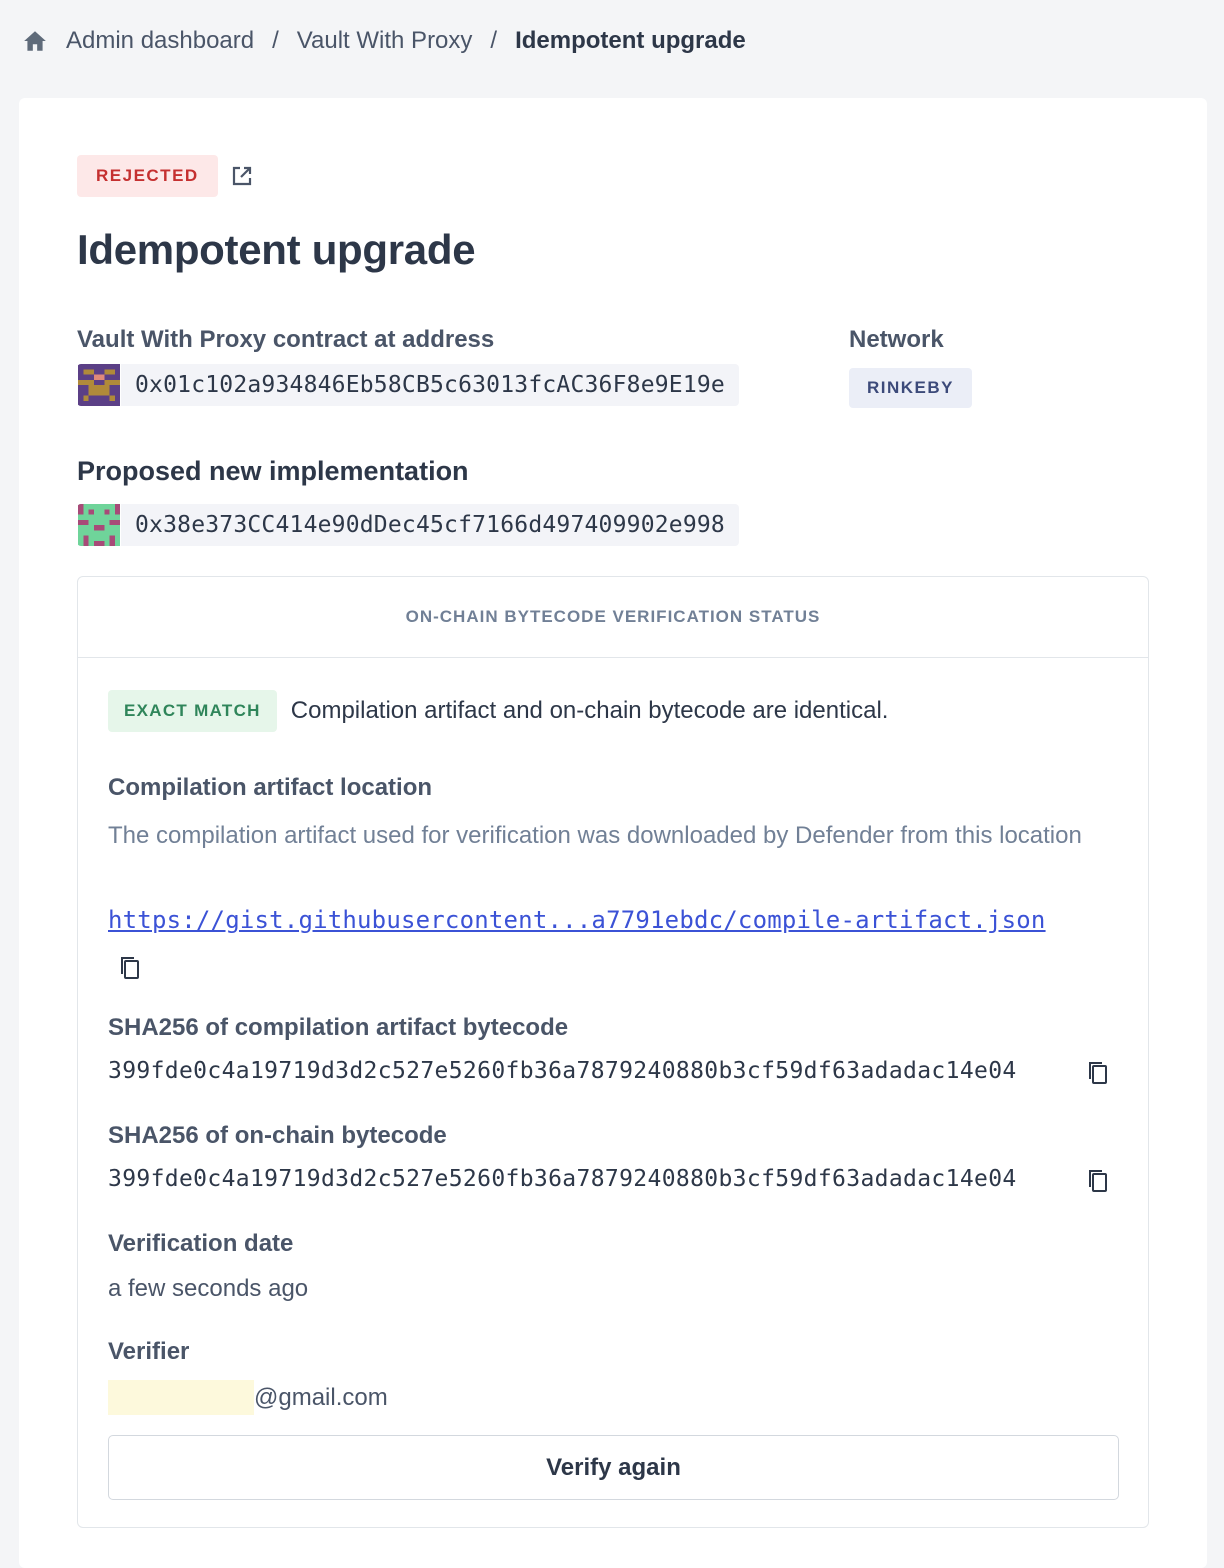 The width and height of the screenshot is (1224, 1568). Describe the element at coordinates (338, 1027) in the screenshot. I see `artifact-sha-label: SHA256 of compilation artifact bytecode` at that location.